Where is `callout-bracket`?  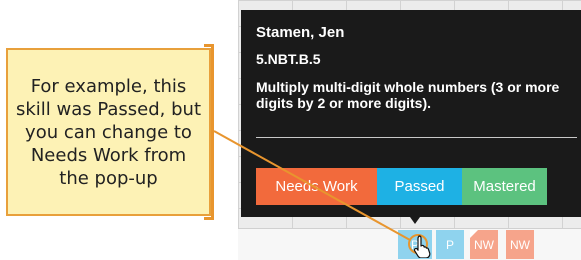
callout-bracket is located at coordinates (209, 132).